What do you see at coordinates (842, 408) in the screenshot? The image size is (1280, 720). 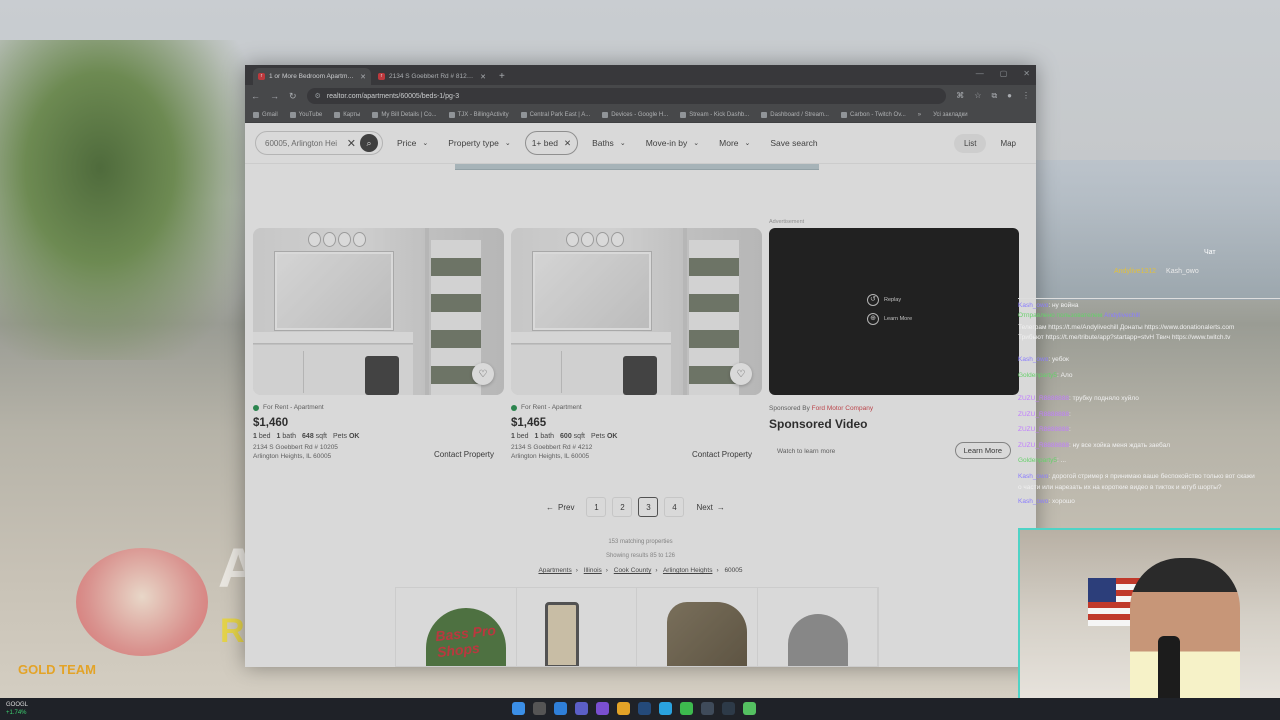 I see `sponsor-link: Ford Motor Company` at bounding box center [842, 408].